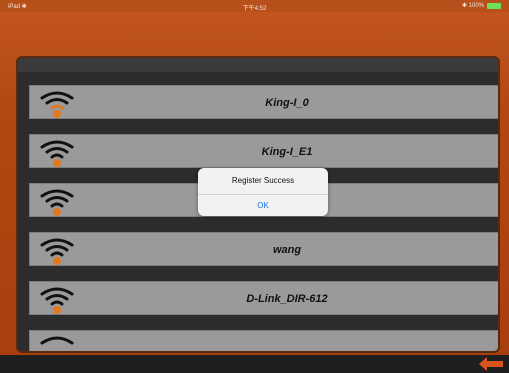 The image size is (509, 373). Describe the element at coordinates (287, 103) in the screenshot. I see `network-name: King-I_0` at that location.